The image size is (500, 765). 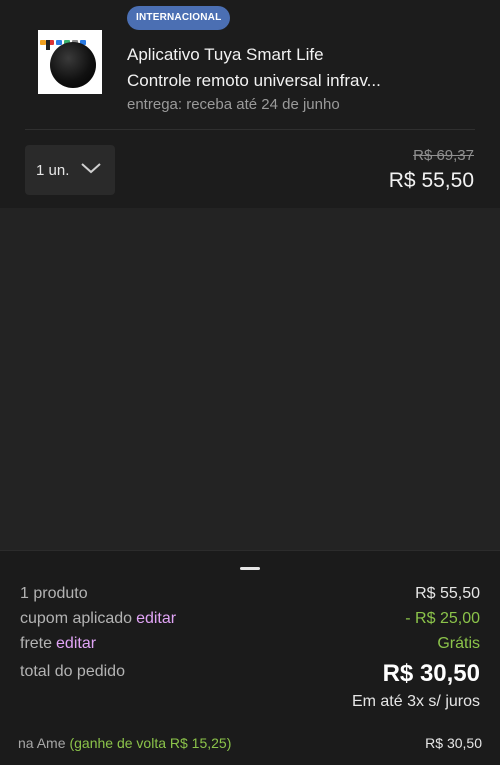 What do you see at coordinates (76, 643) in the screenshot?
I see `edit-shipping-link: editar` at bounding box center [76, 643].